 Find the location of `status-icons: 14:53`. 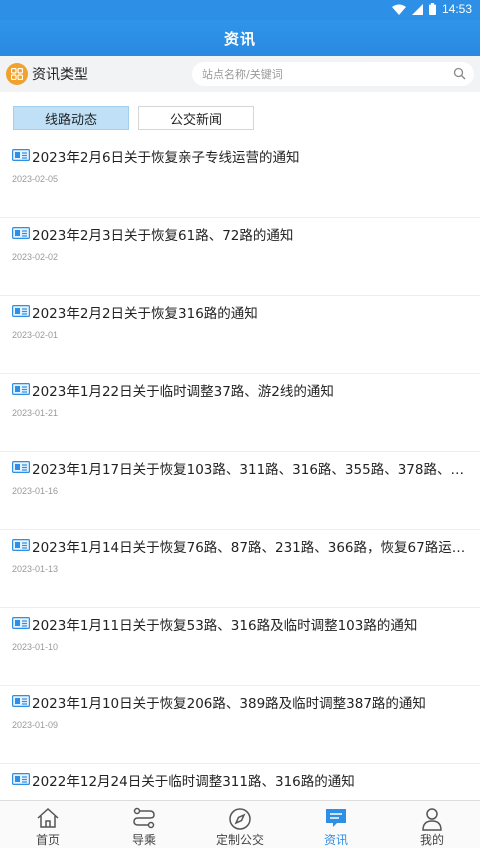

status-icons: 14:53 is located at coordinates (431, 9).